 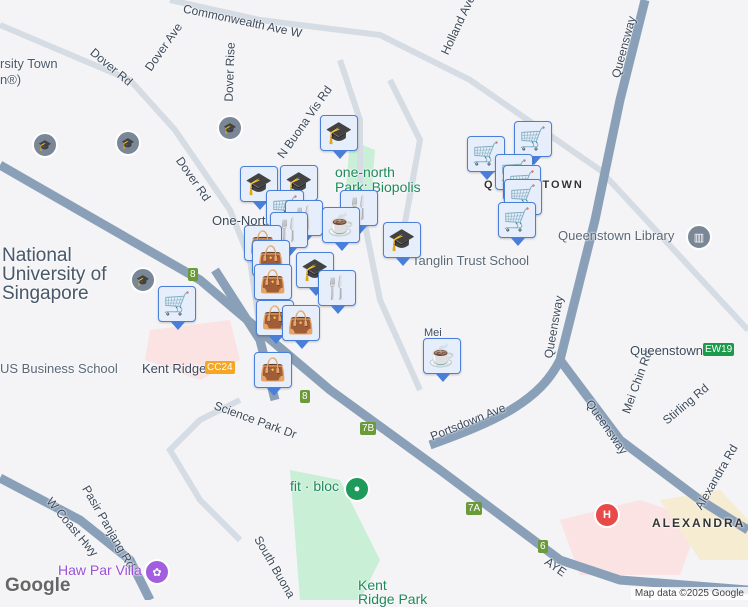 What do you see at coordinates (699, 237) in the screenshot?
I see `library-icon: ▥` at bounding box center [699, 237].